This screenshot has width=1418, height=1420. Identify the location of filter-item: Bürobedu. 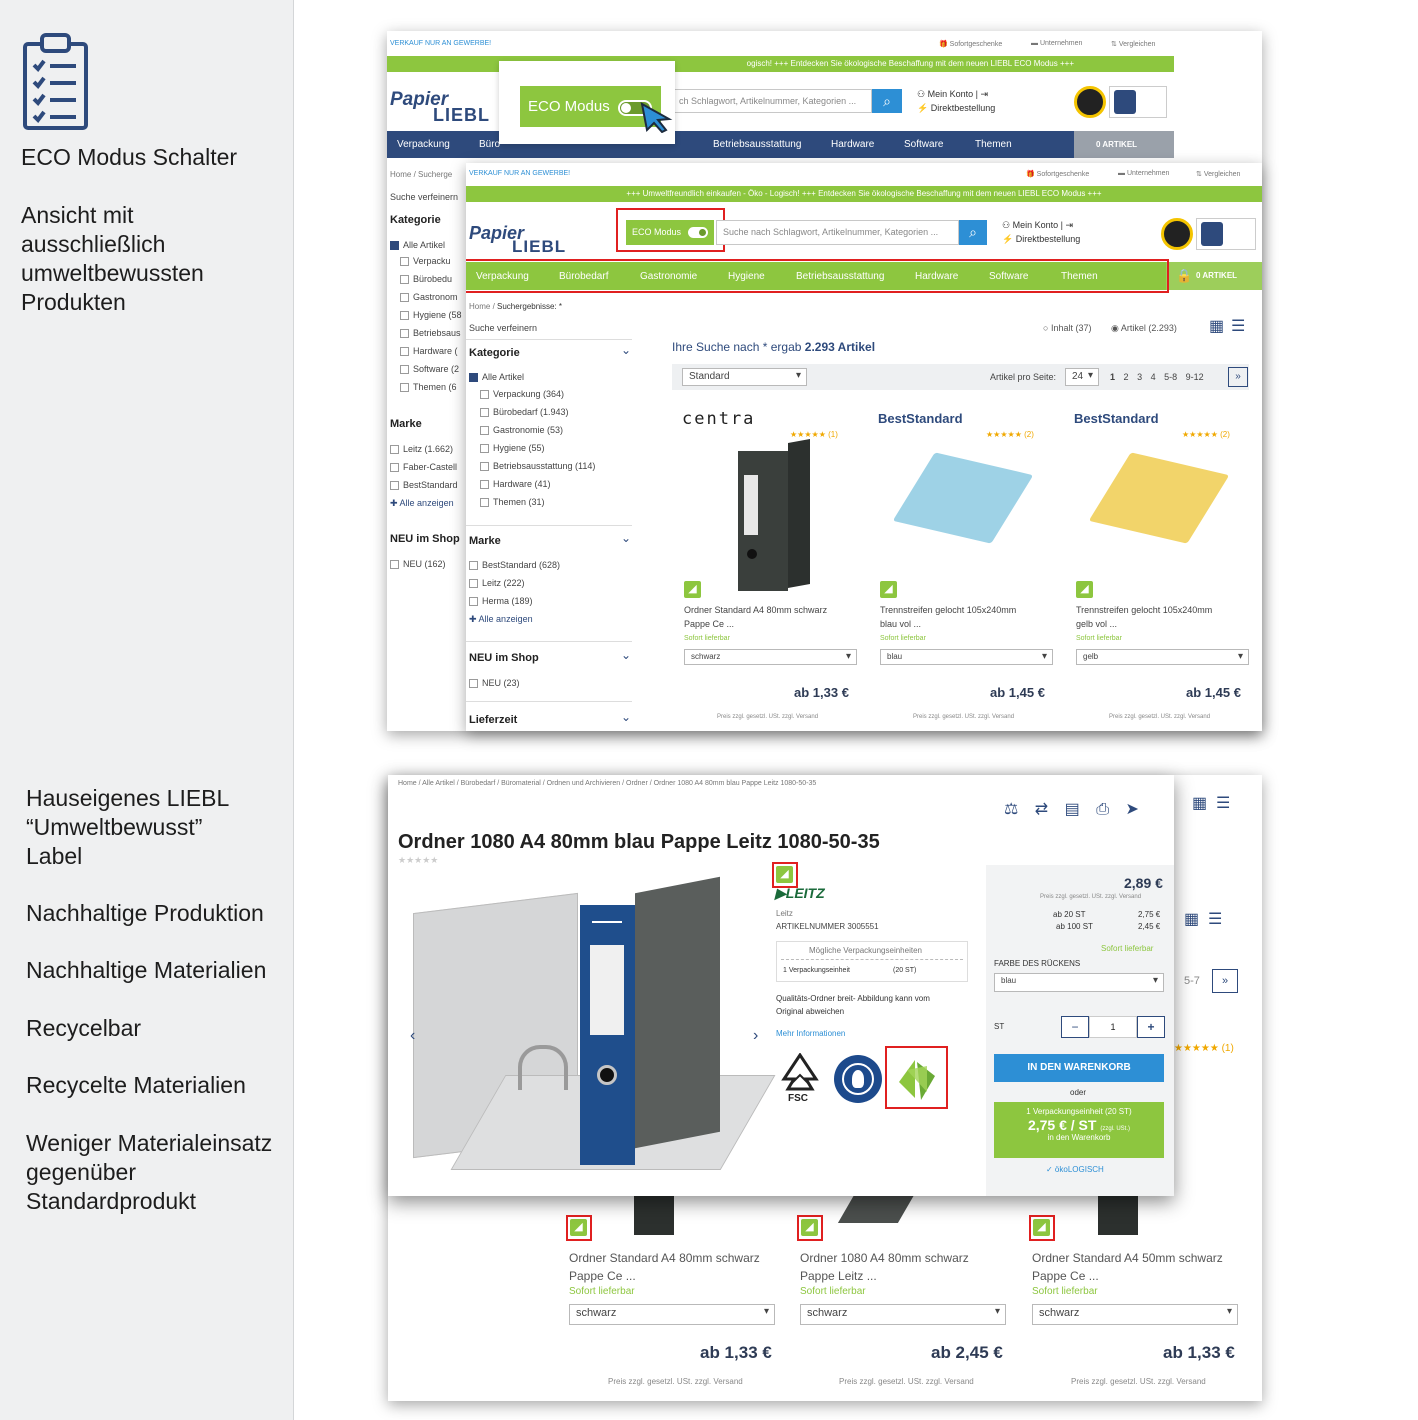
(431, 283).